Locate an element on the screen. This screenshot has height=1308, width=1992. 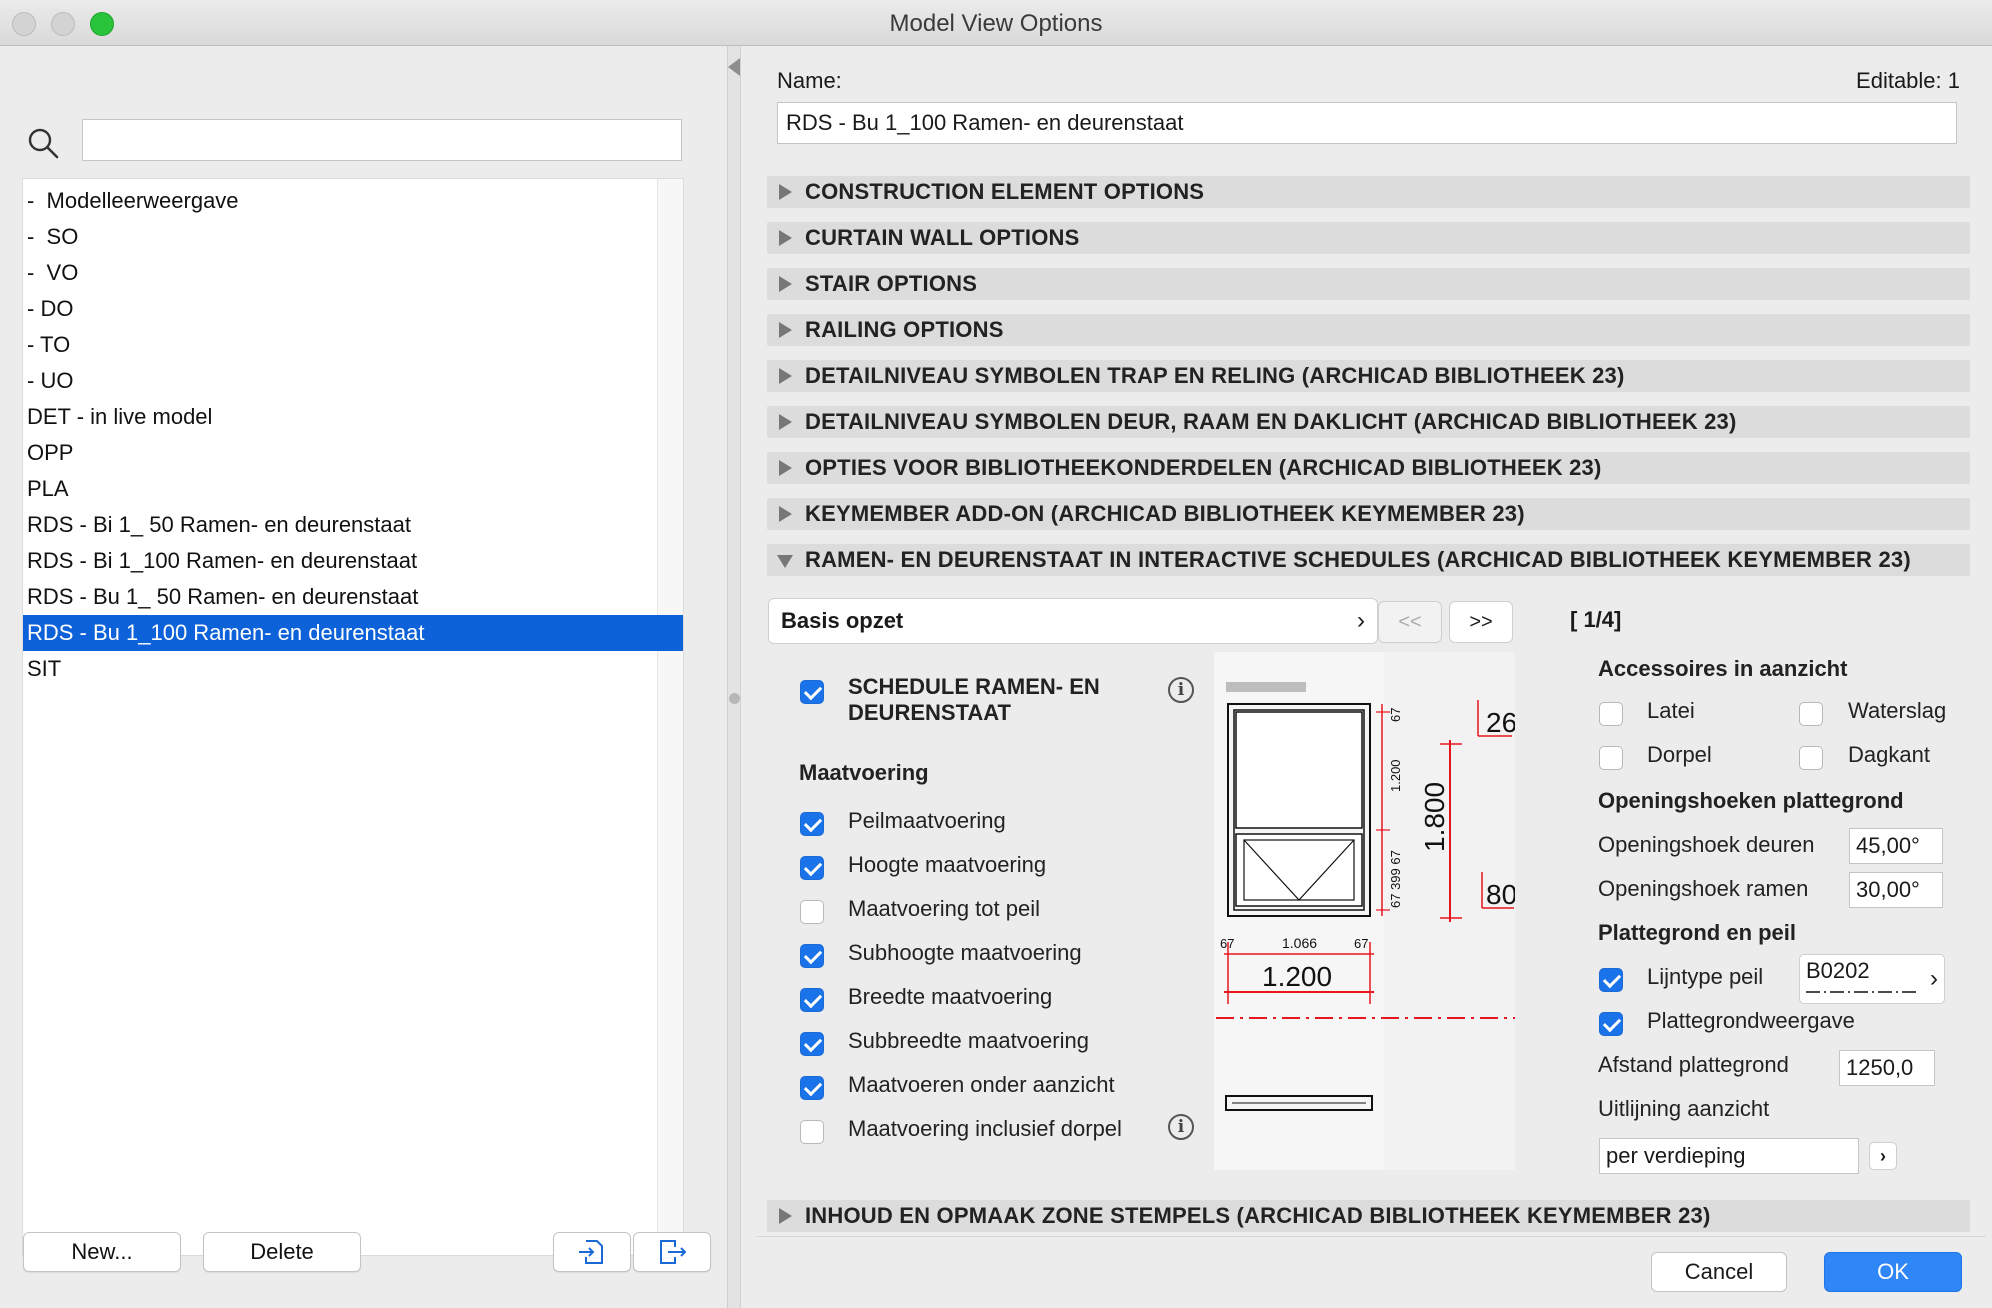
dim-height-label: 1.800 is located at coordinates (1434, 817).